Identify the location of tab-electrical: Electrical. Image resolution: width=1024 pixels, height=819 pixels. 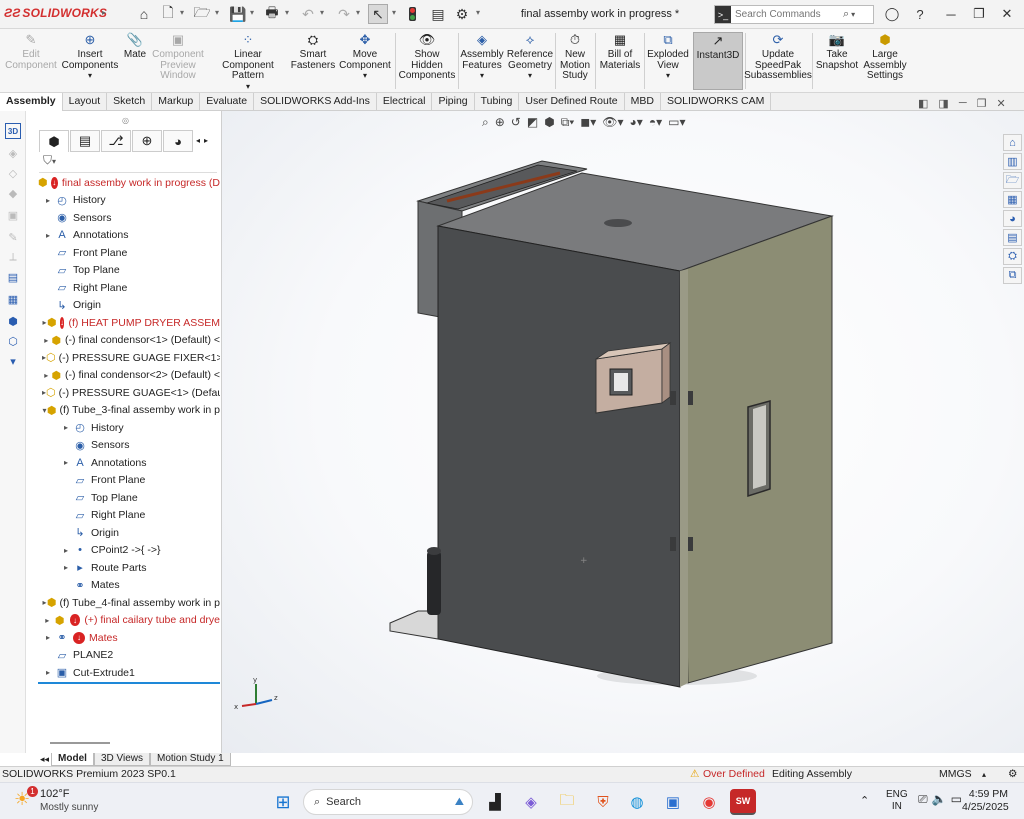
(405, 102).